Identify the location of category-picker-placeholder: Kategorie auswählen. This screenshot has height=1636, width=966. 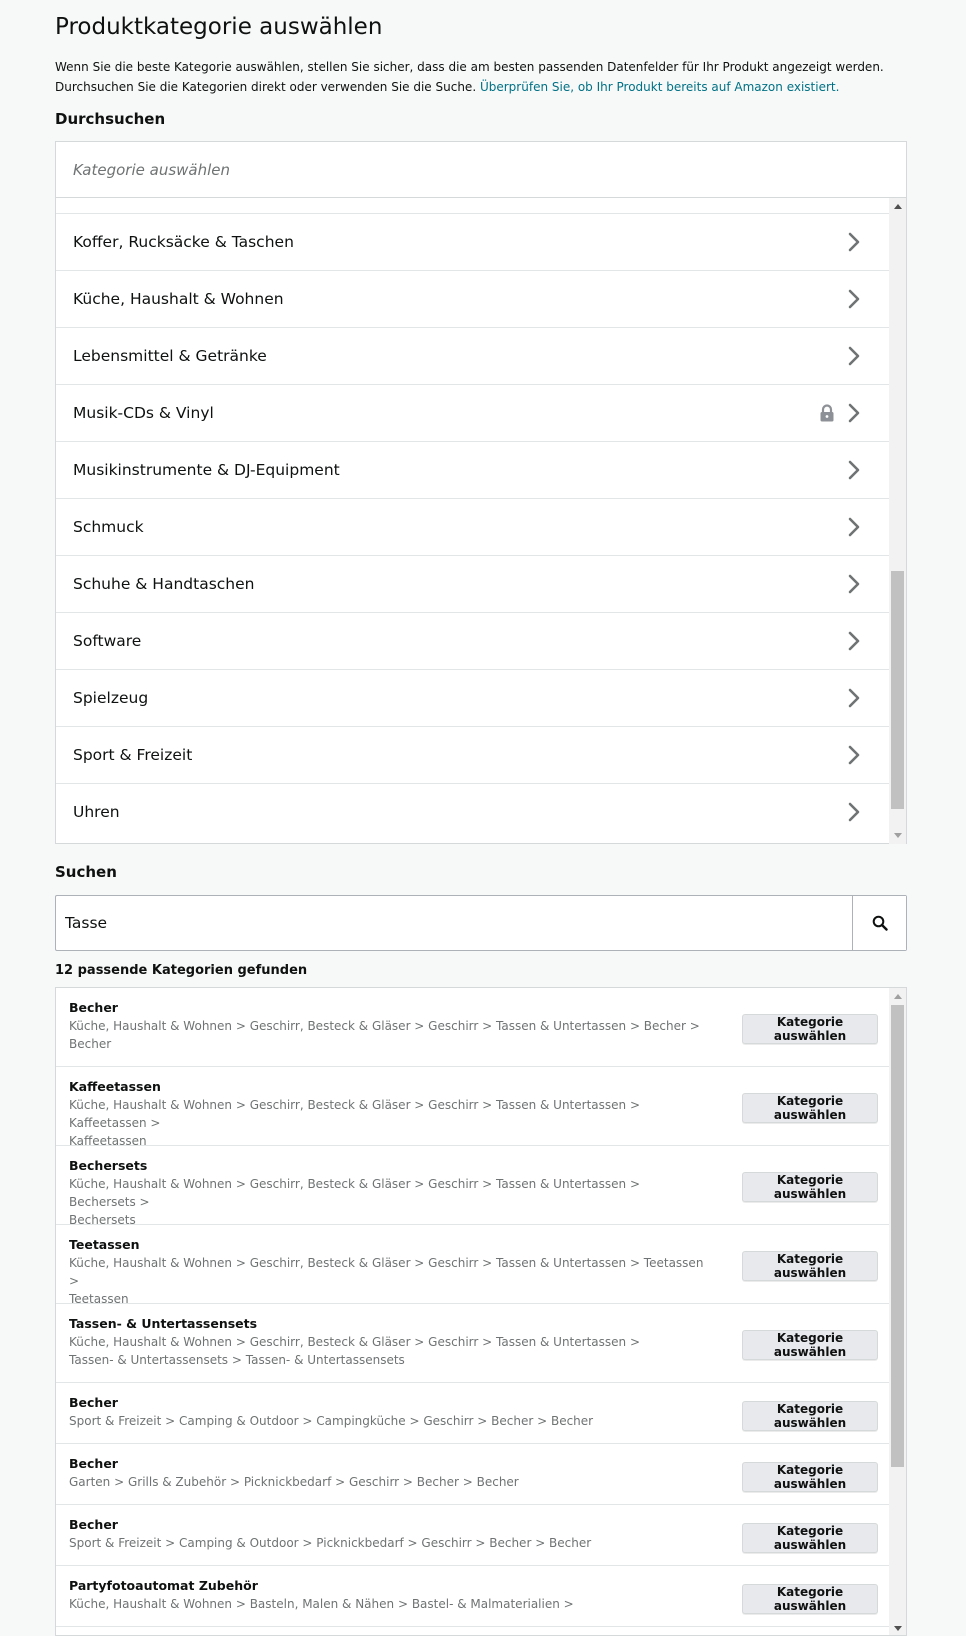
(152, 169).